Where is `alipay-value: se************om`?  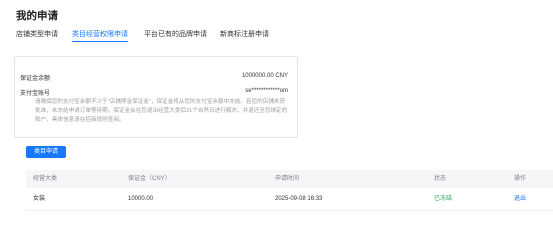
alipay-value: se************om is located at coordinates (266, 91).